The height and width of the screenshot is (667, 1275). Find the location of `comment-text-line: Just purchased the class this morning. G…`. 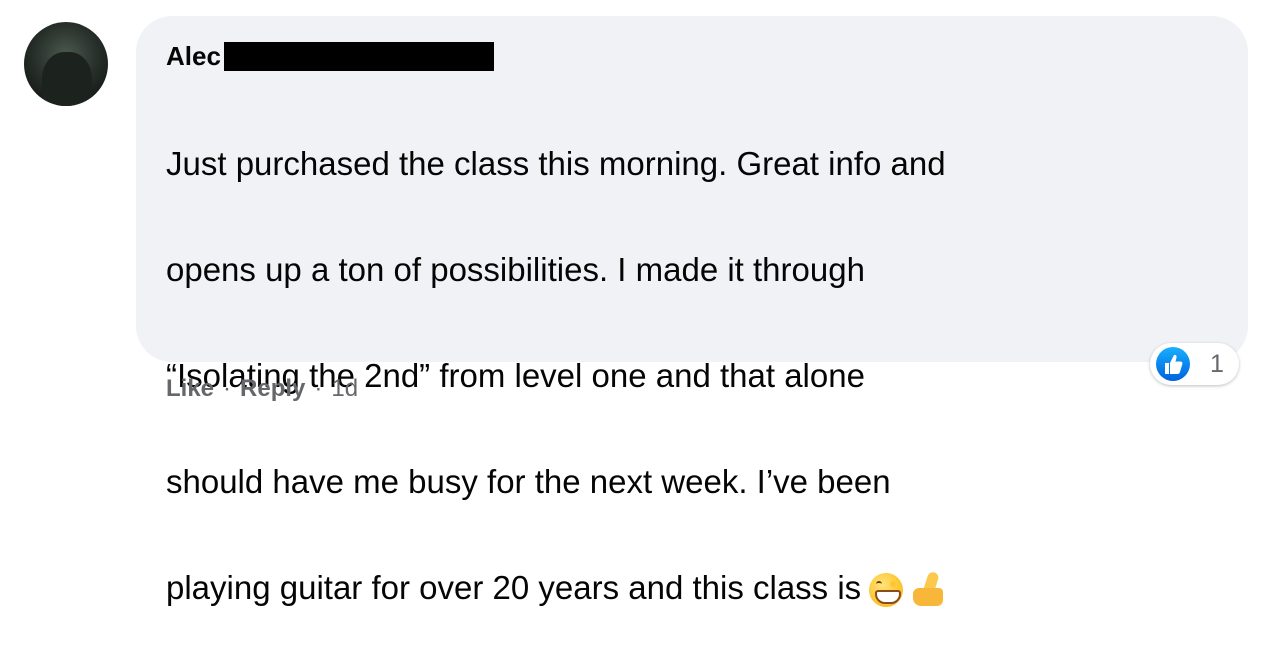

comment-text-line: Just purchased the class this morning. G… is located at coordinates (556, 163).